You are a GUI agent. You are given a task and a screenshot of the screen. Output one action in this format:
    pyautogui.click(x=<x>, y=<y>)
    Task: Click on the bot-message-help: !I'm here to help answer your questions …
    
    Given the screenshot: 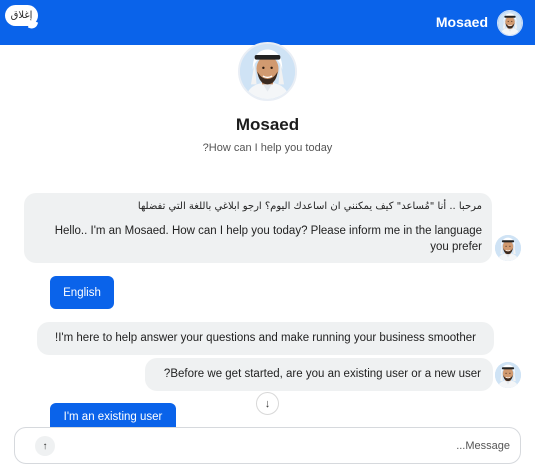 What is the action you would take?
    pyautogui.click(x=265, y=338)
    